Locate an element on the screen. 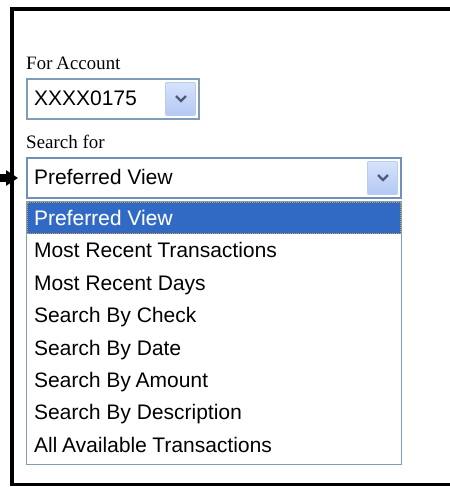 Image resolution: width=450 pixels, height=487 pixels. account-dropdown: XXXX0175 is located at coordinates (113, 99).